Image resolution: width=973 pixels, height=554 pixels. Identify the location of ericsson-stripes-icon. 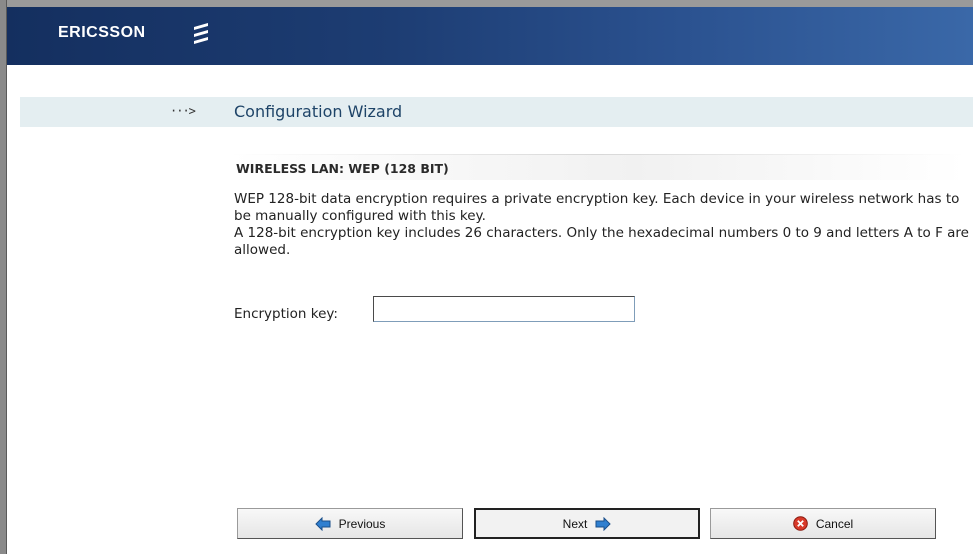
(201, 33).